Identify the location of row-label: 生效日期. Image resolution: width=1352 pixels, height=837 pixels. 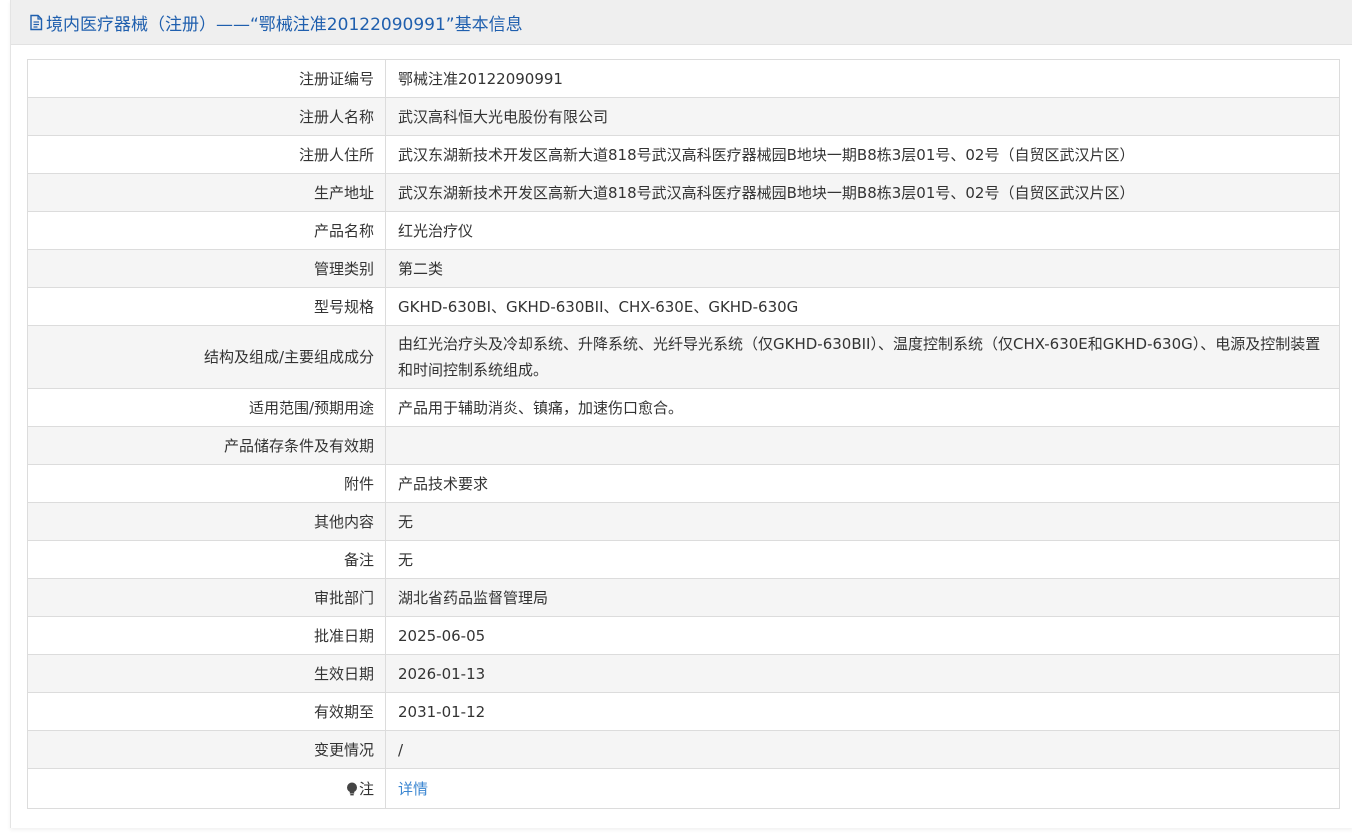
(206, 673).